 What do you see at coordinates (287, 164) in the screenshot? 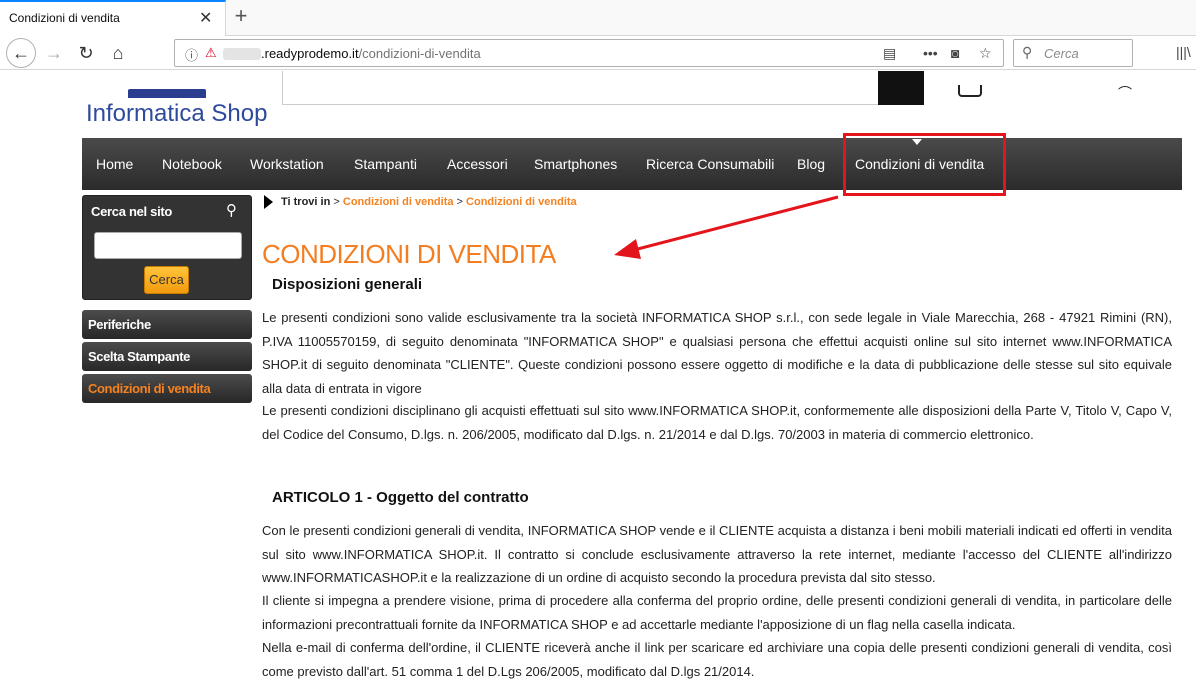
I see `nav-workstation: Workstation` at bounding box center [287, 164].